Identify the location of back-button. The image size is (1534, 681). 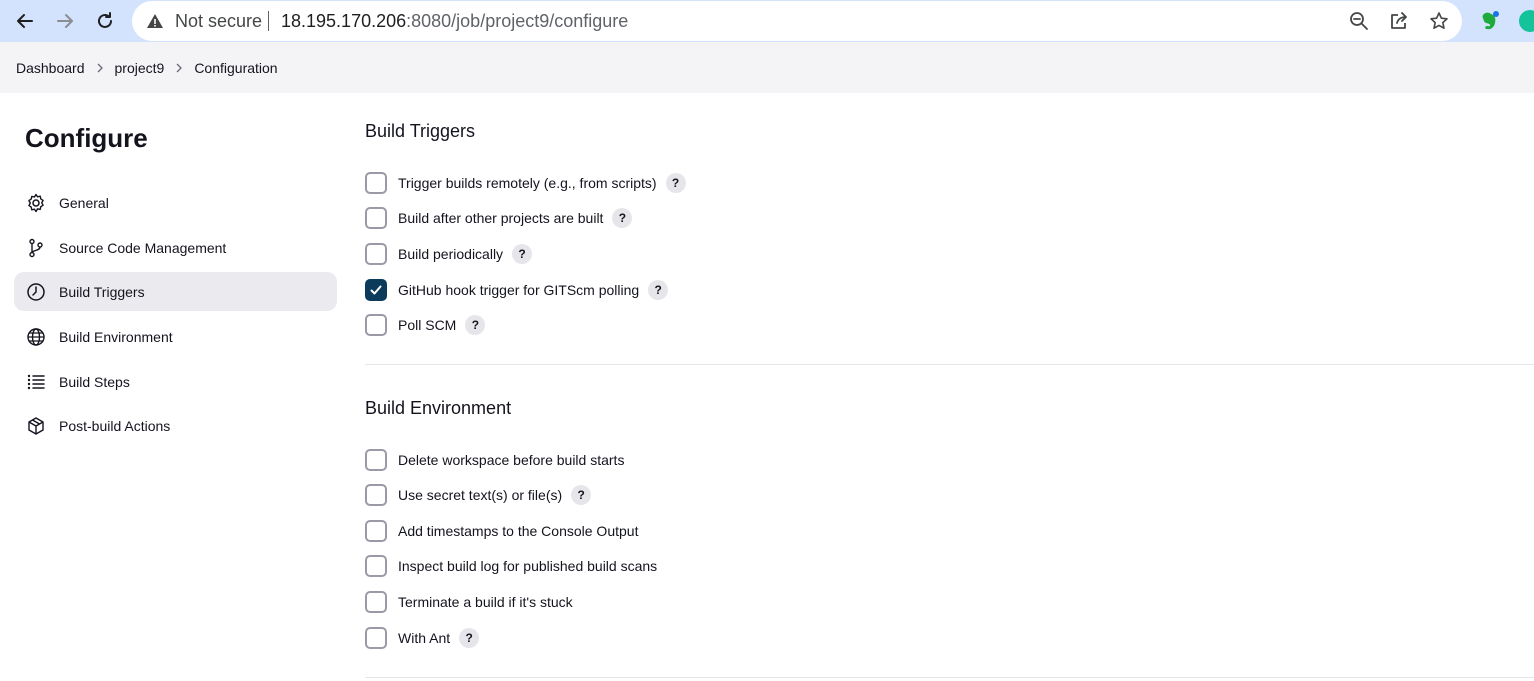
(25, 21).